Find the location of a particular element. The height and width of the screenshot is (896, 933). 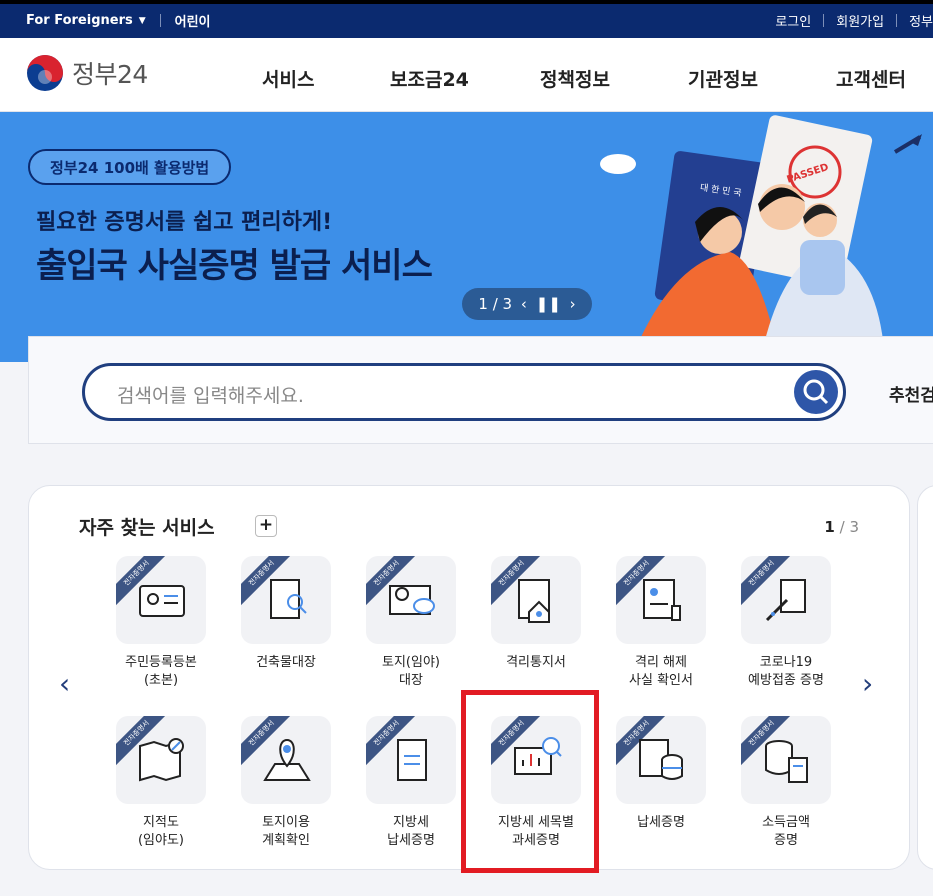

service-item: 전자증명서 토지이용계획확인 is located at coordinates (286, 783).